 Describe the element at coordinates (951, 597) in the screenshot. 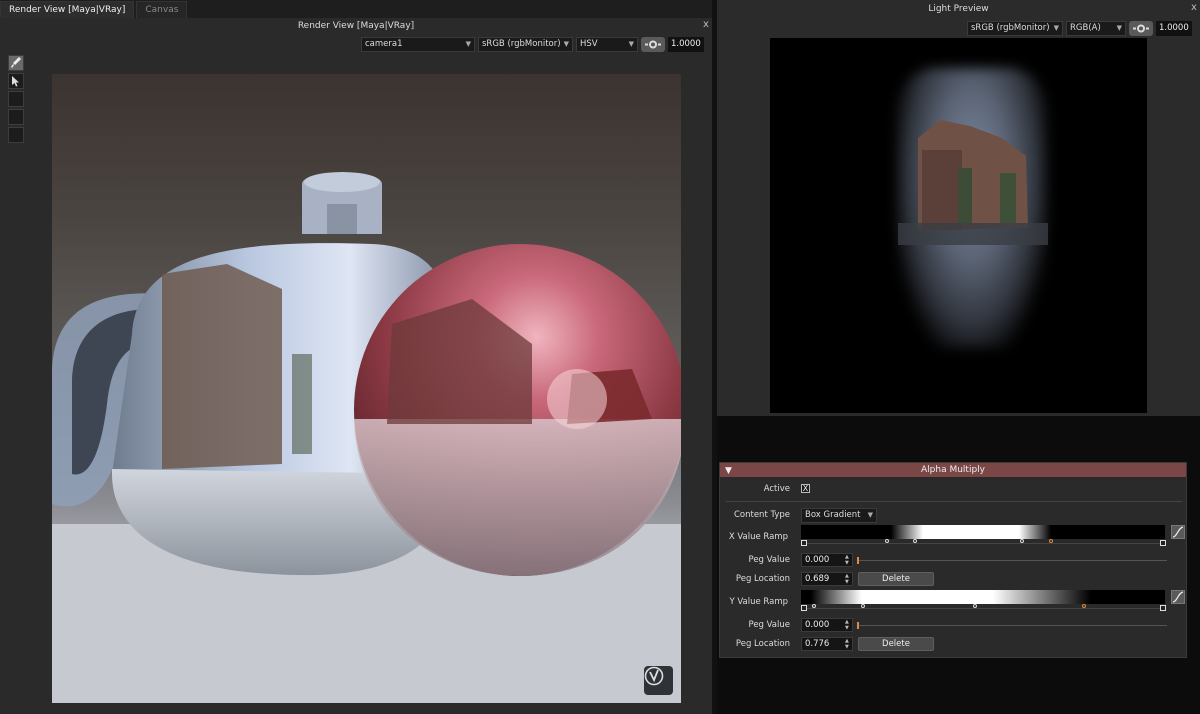

I see `y-ramp-gradient` at that location.